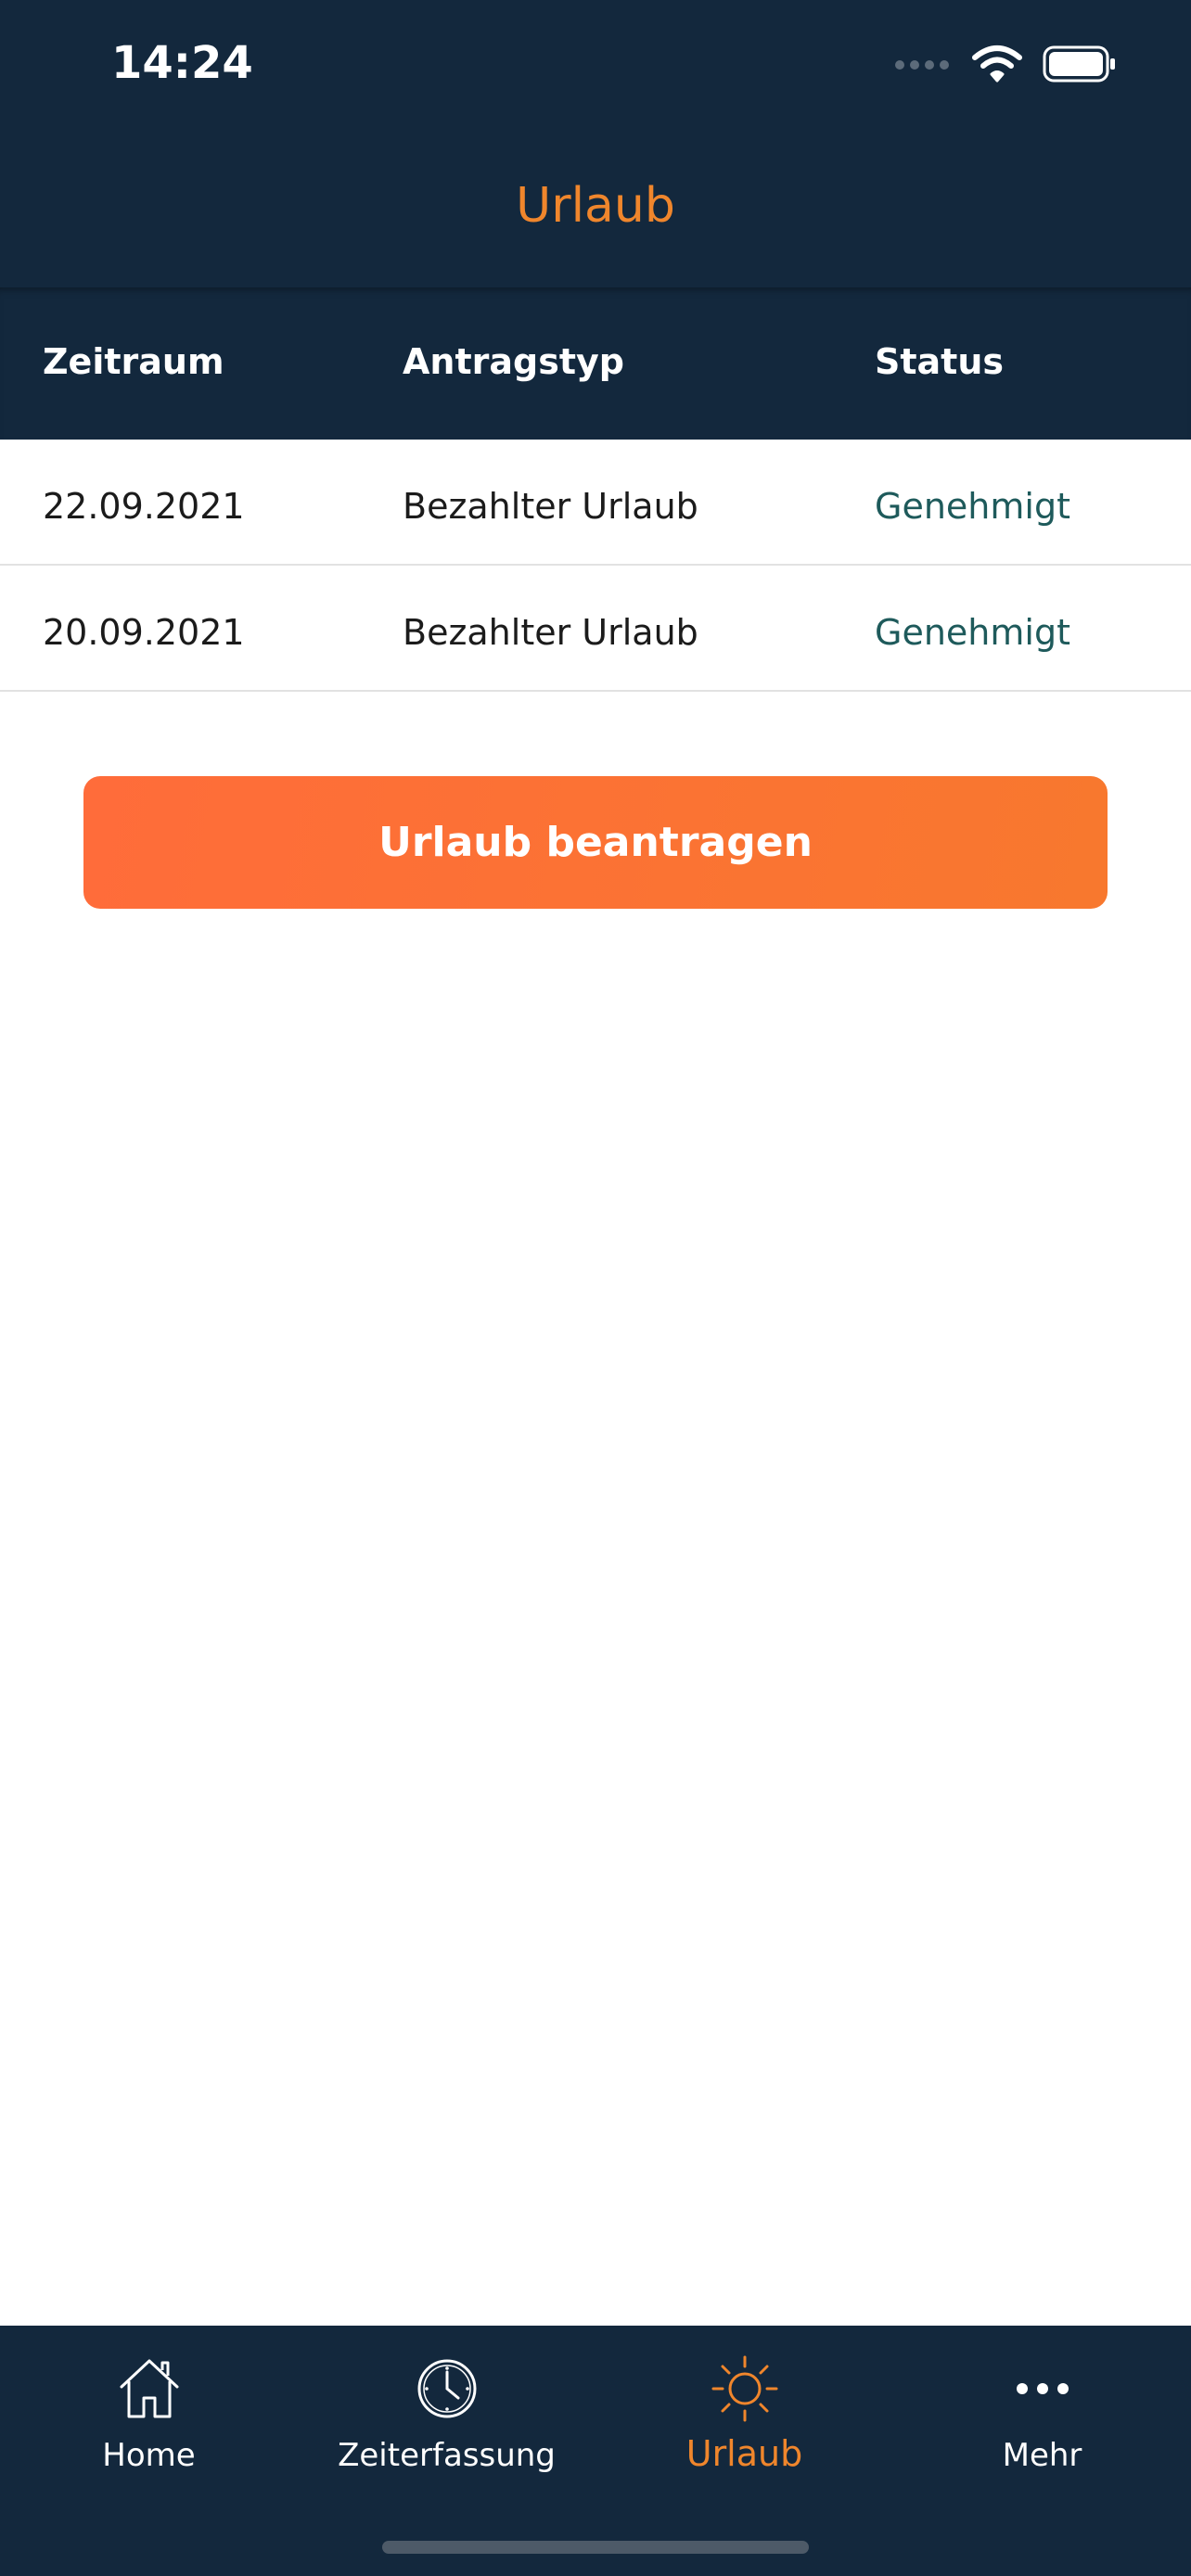 The height and width of the screenshot is (2576, 1191). What do you see at coordinates (997, 66) in the screenshot?
I see `wifi-icon` at bounding box center [997, 66].